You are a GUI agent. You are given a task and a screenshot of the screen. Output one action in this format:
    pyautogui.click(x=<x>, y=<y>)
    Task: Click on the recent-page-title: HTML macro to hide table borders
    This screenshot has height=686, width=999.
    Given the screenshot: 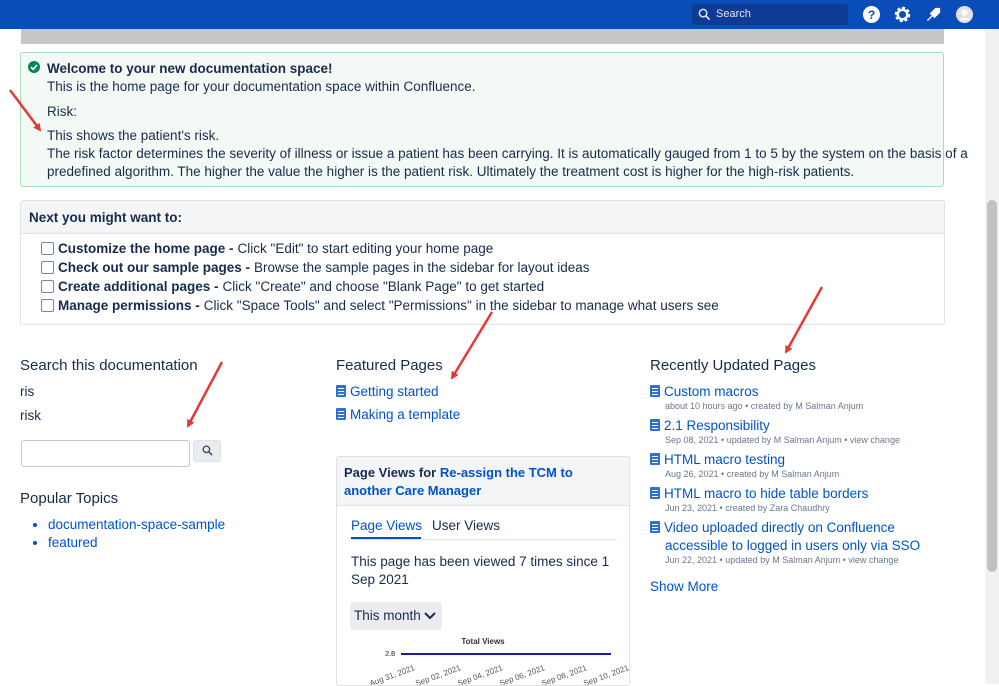 What is the action you would take?
    pyautogui.click(x=766, y=493)
    